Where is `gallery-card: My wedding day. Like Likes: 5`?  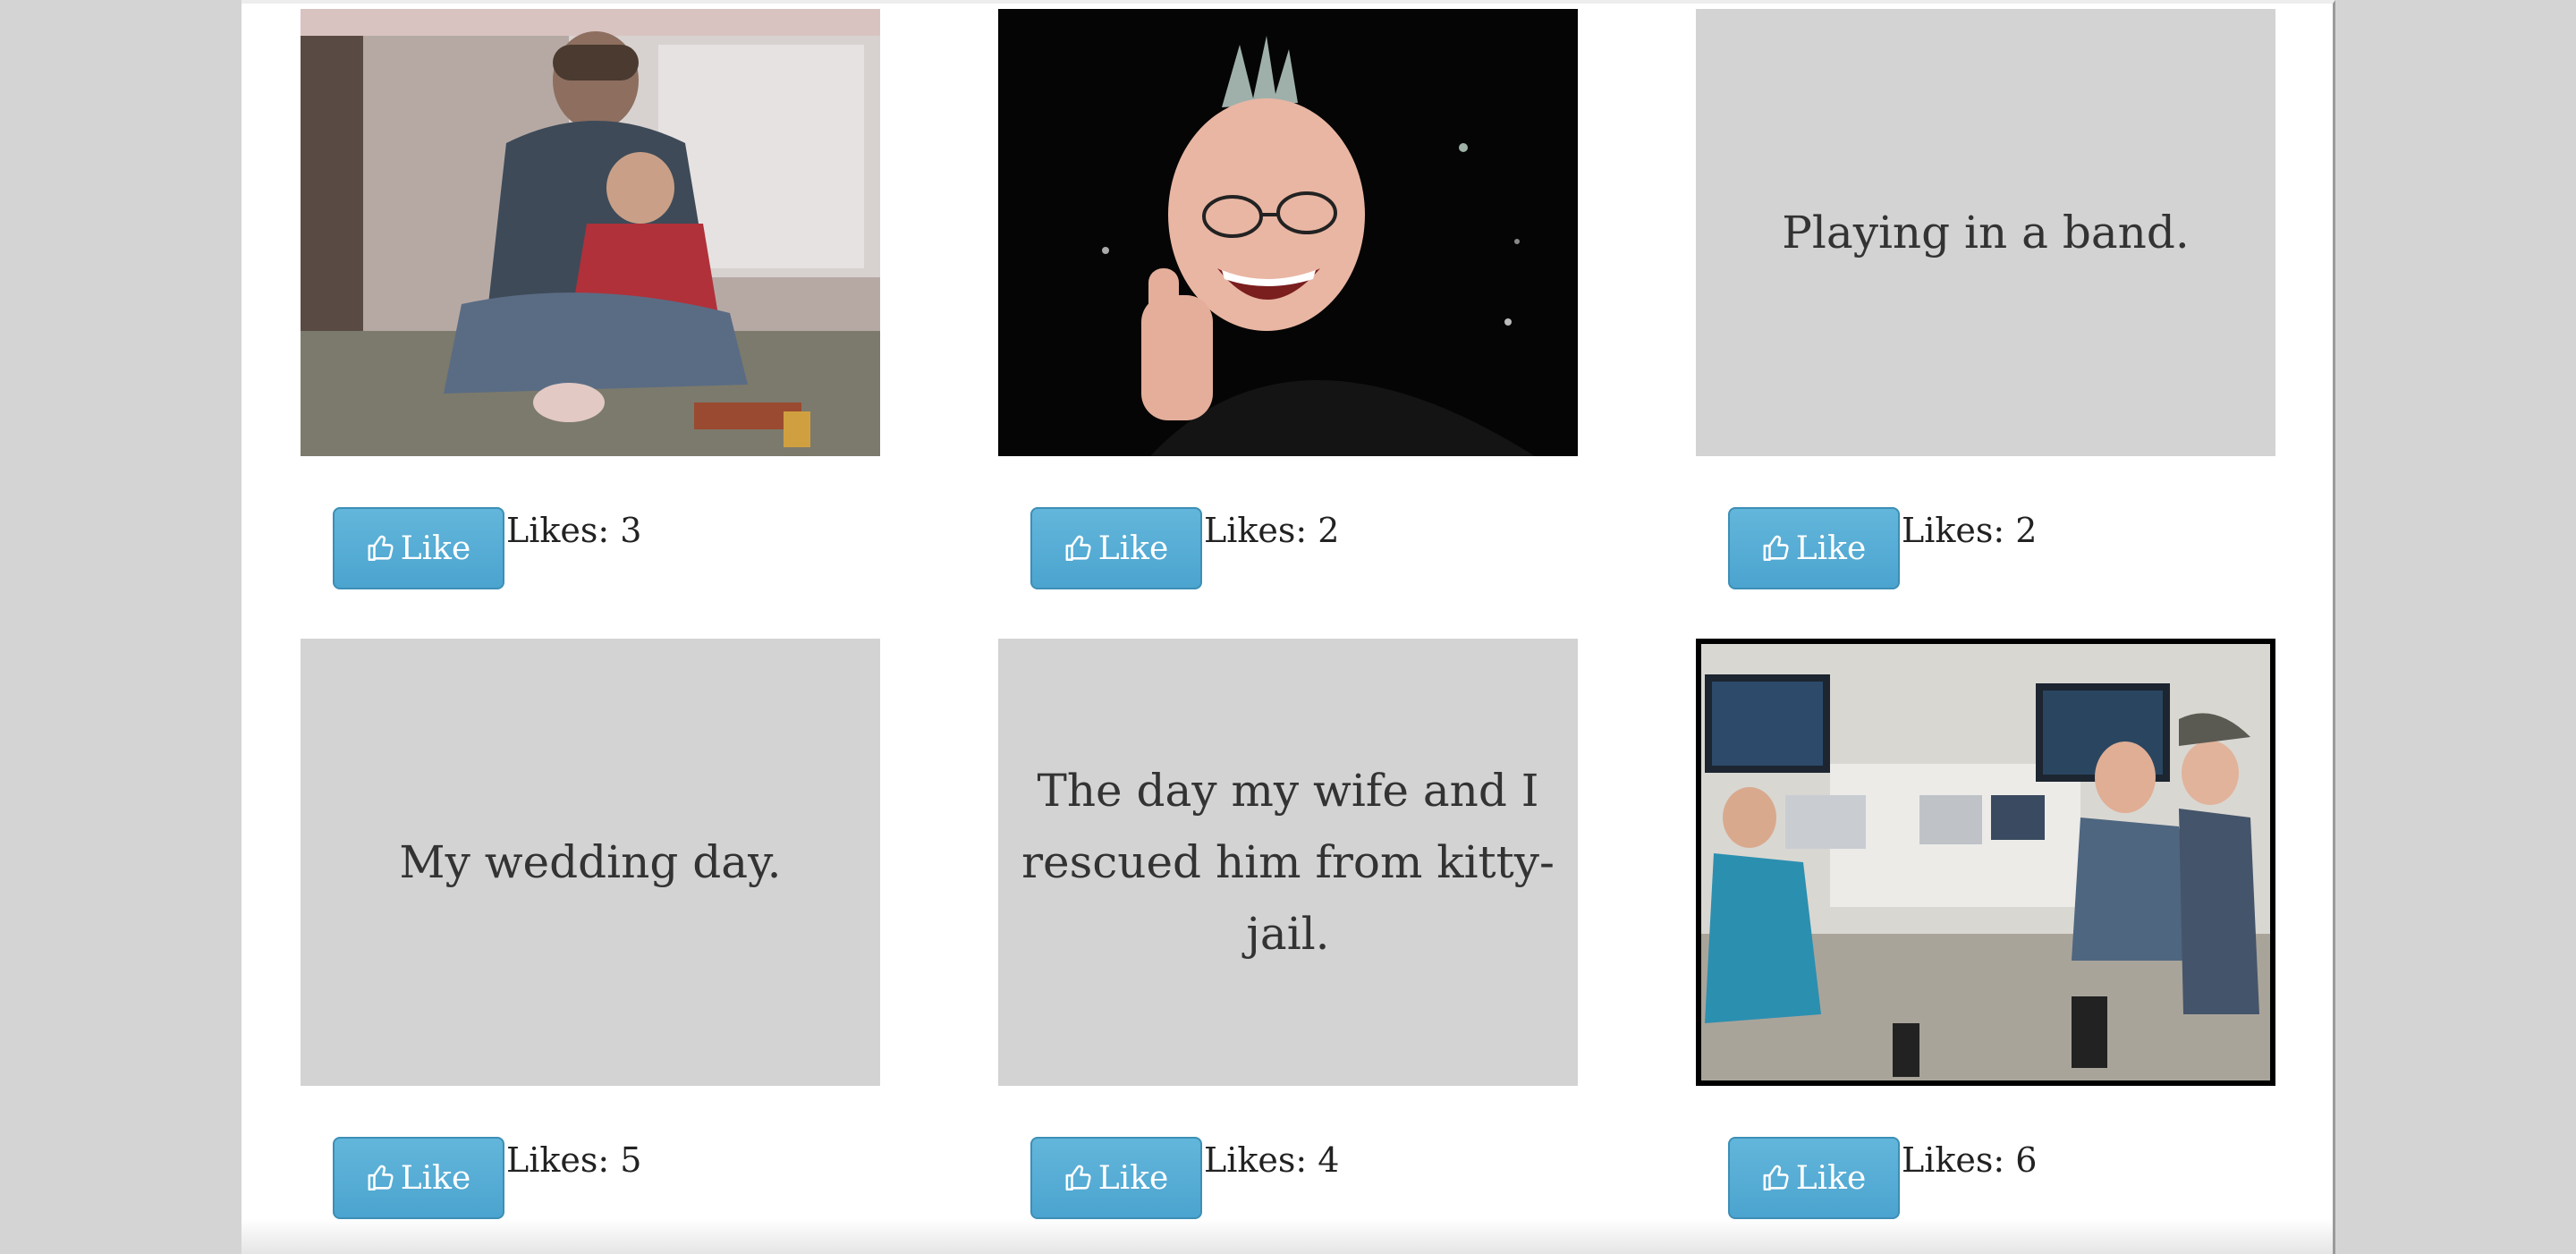 gallery-card: My wedding day. Like Likes: 5 is located at coordinates (590, 929).